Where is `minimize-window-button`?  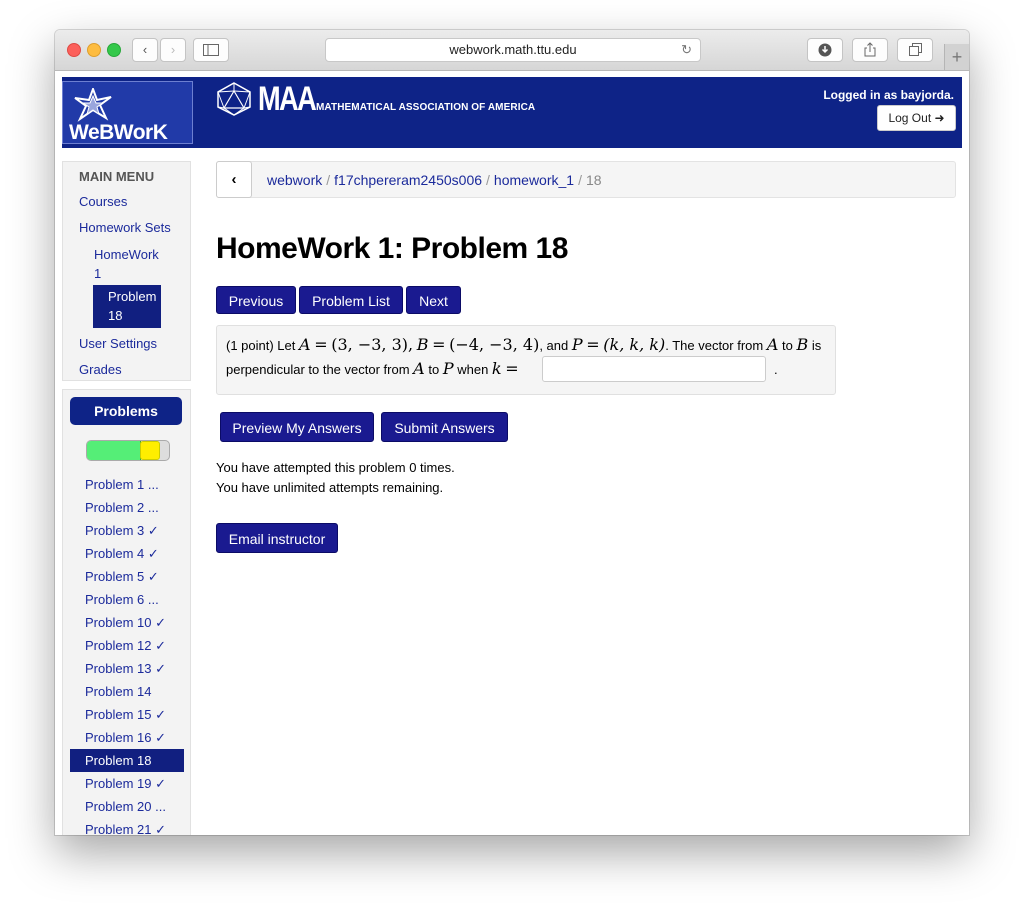 minimize-window-button is located at coordinates (94, 50).